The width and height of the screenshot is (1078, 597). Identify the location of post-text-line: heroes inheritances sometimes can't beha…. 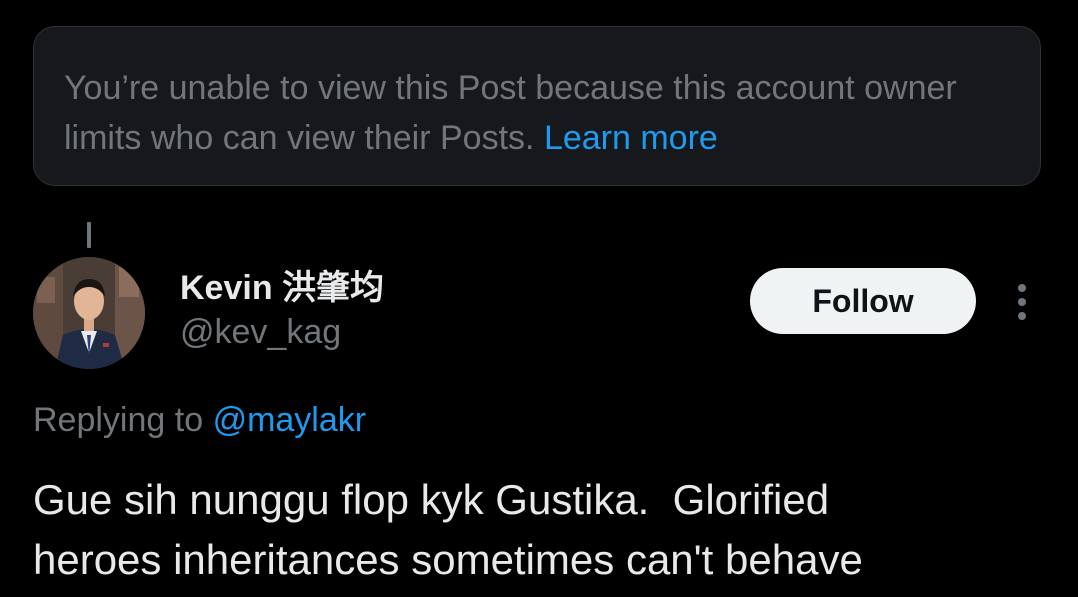
(448, 559).